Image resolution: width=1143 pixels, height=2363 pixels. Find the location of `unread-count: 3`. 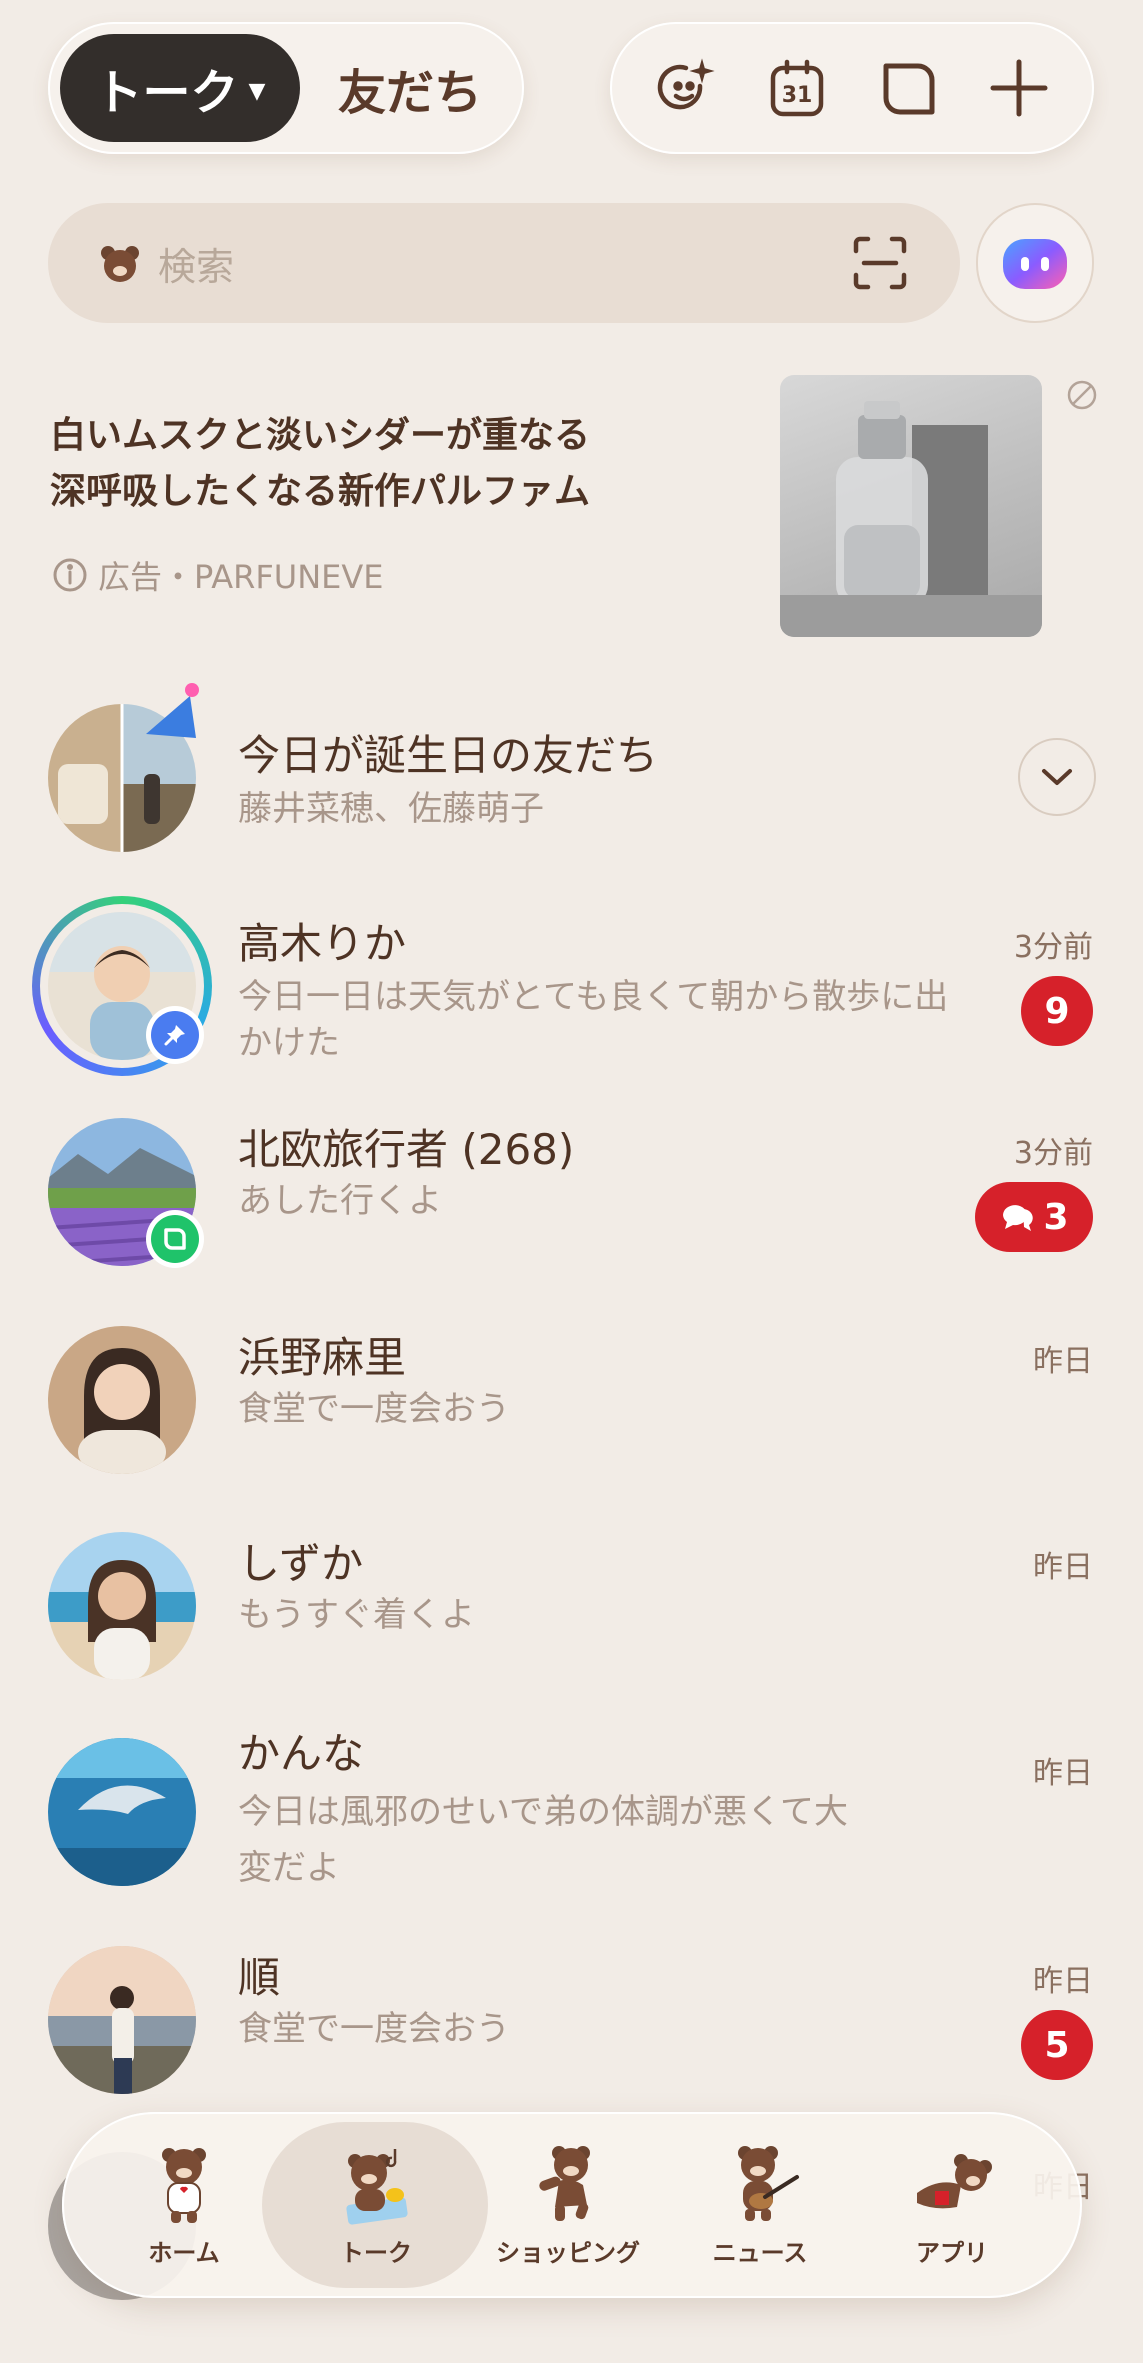

unread-count: 3 is located at coordinates (1056, 1217).